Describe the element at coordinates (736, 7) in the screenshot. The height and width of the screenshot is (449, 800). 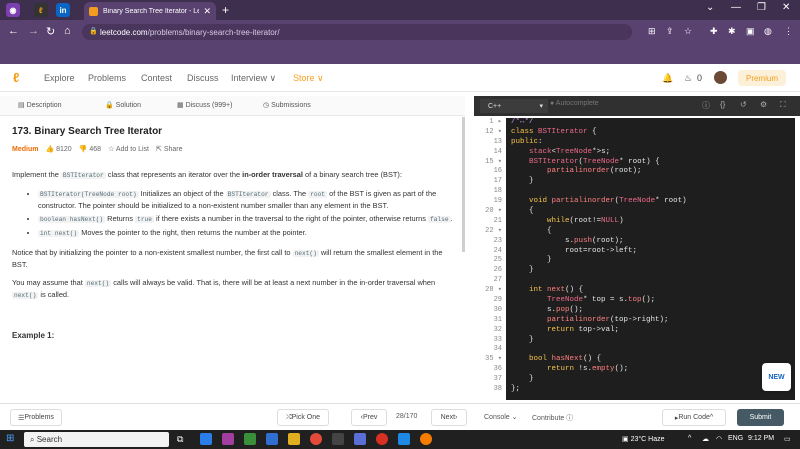
I see `minimize-icon: —` at that location.